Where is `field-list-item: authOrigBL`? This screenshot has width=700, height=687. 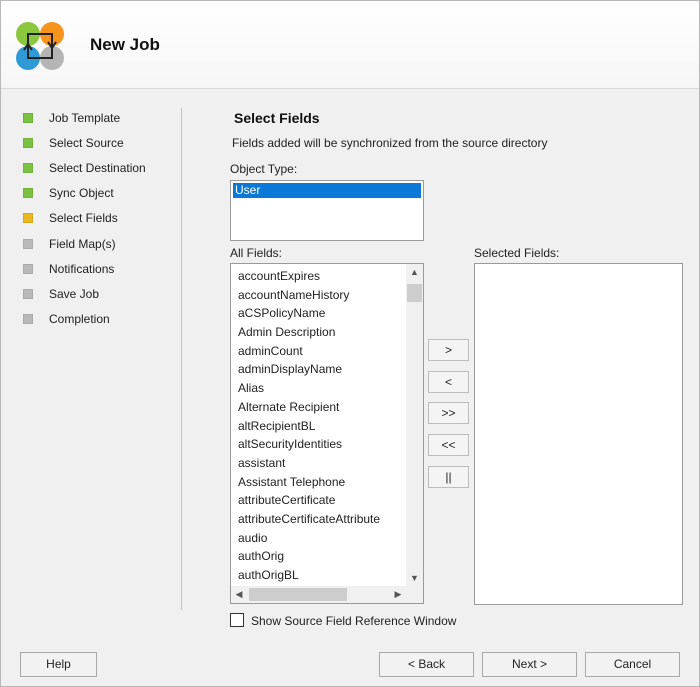 field-list-item: authOrigBL is located at coordinates (323, 575).